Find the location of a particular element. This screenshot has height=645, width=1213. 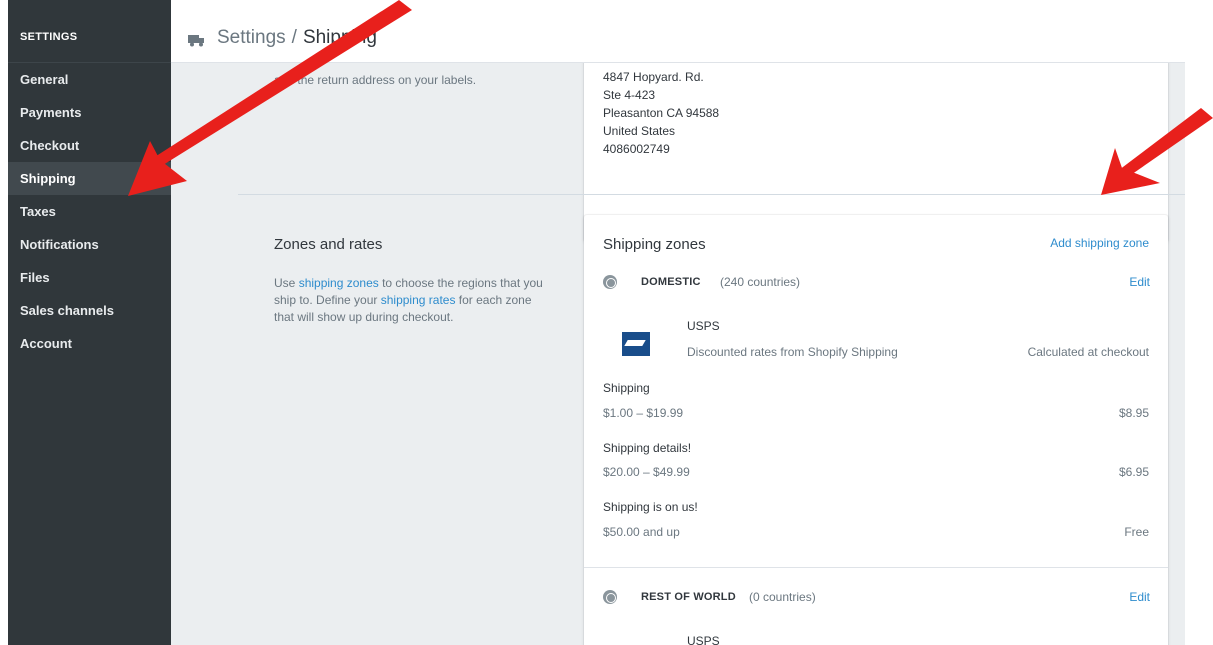

address-line: 4847 Hopyard. Rd. is located at coordinates (653, 77).